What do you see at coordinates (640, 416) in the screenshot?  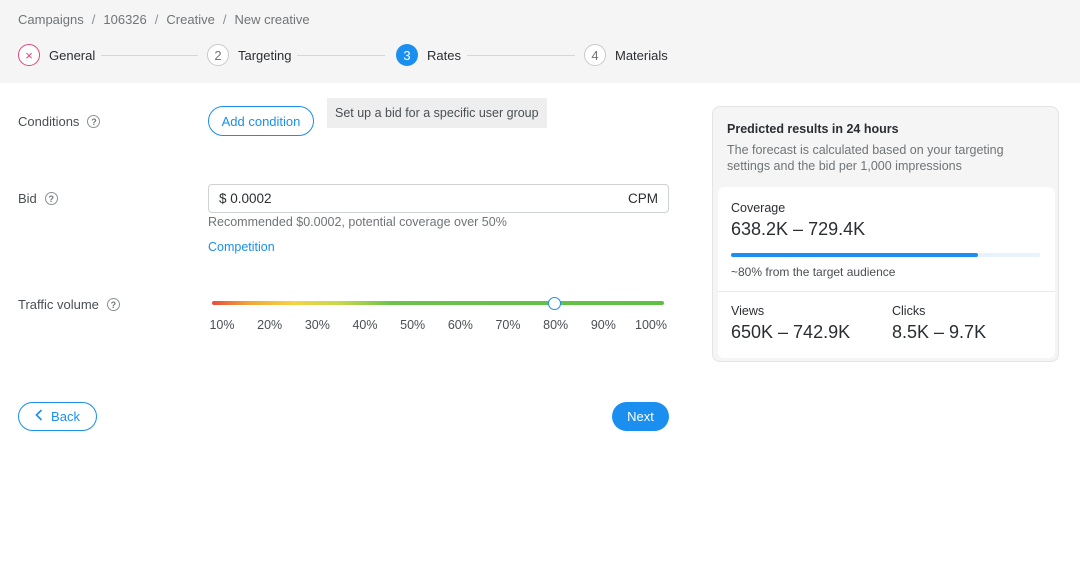 I see `next-button: Next` at bounding box center [640, 416].